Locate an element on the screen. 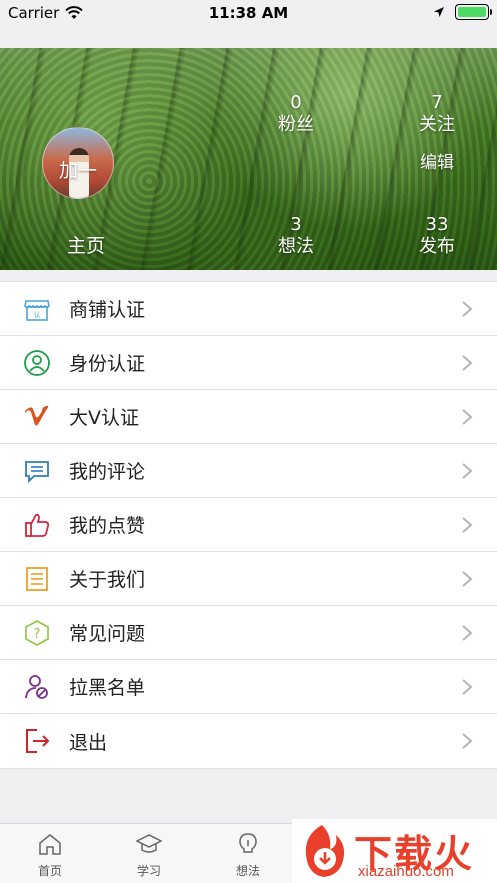 The width and height of the screenshot is (497, 883). home-icon is located at coordinates (50, 844).